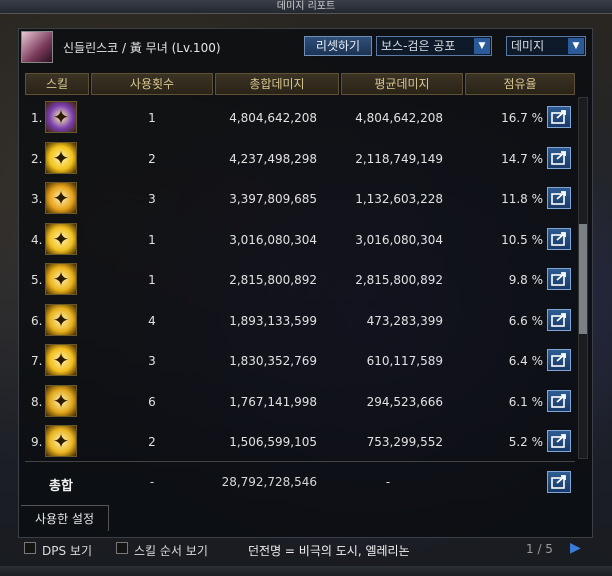 This screenshot has width=612, height=576. What do you see at coordinates (57, 84) in the screenshot?
I see `column-header-skill: 스킬` at bounding box center [57, 84].